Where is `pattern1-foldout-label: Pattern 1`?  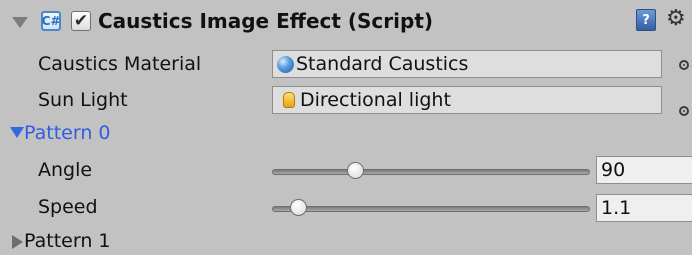 pattern1-foldout-label: Pattern 1 is located at coordinates (67, 241).